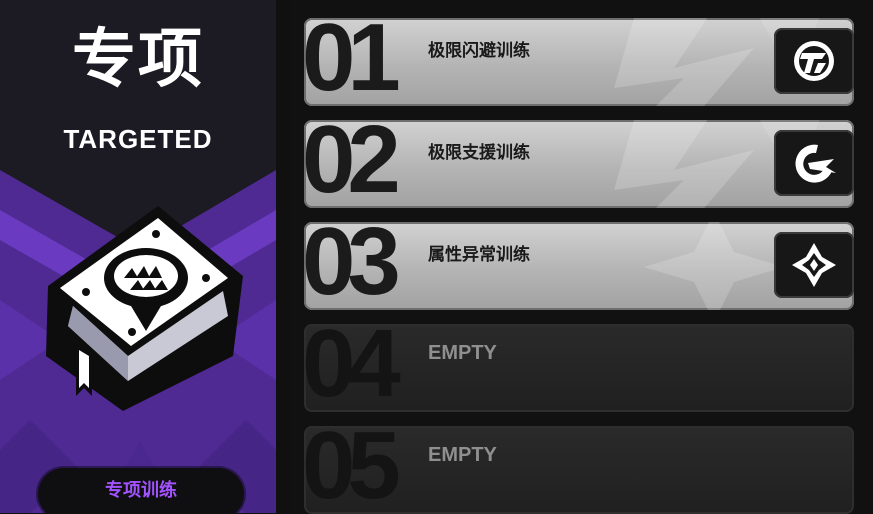  What do you see at coordinates (579, 266) in the screenshot?
I see `training-row-03: 03 属性异常训练` at bounding box center [579, 266].